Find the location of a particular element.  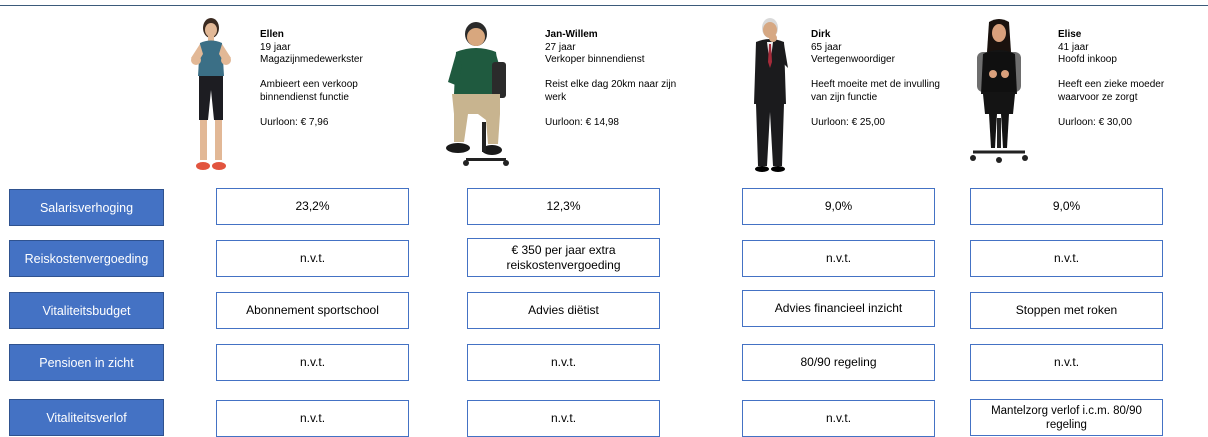

person-wage: Uurloon: € 25,00 is located at coordinates (848, 122).